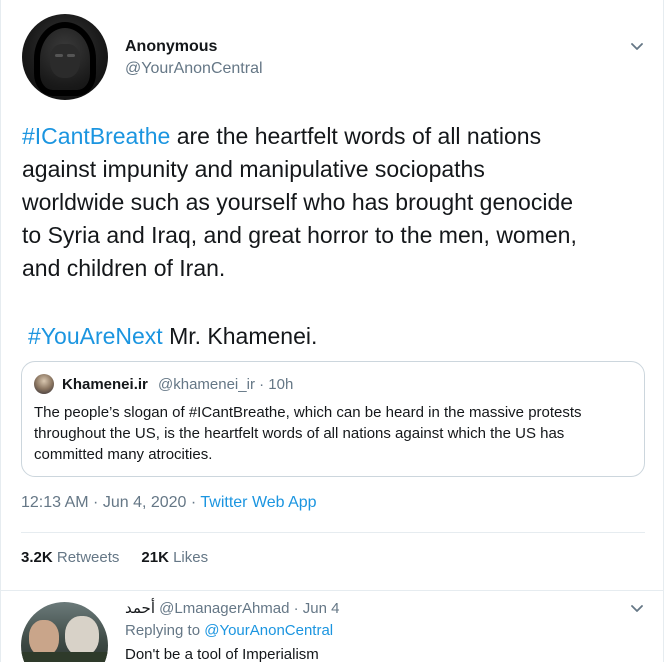 This screenshot has width=664, height=662. What do you see at coordinates (268, 630) in the screenshot?
I see `replying-to-handle: @YourAnonCentral` at bounding box center [268, 630].